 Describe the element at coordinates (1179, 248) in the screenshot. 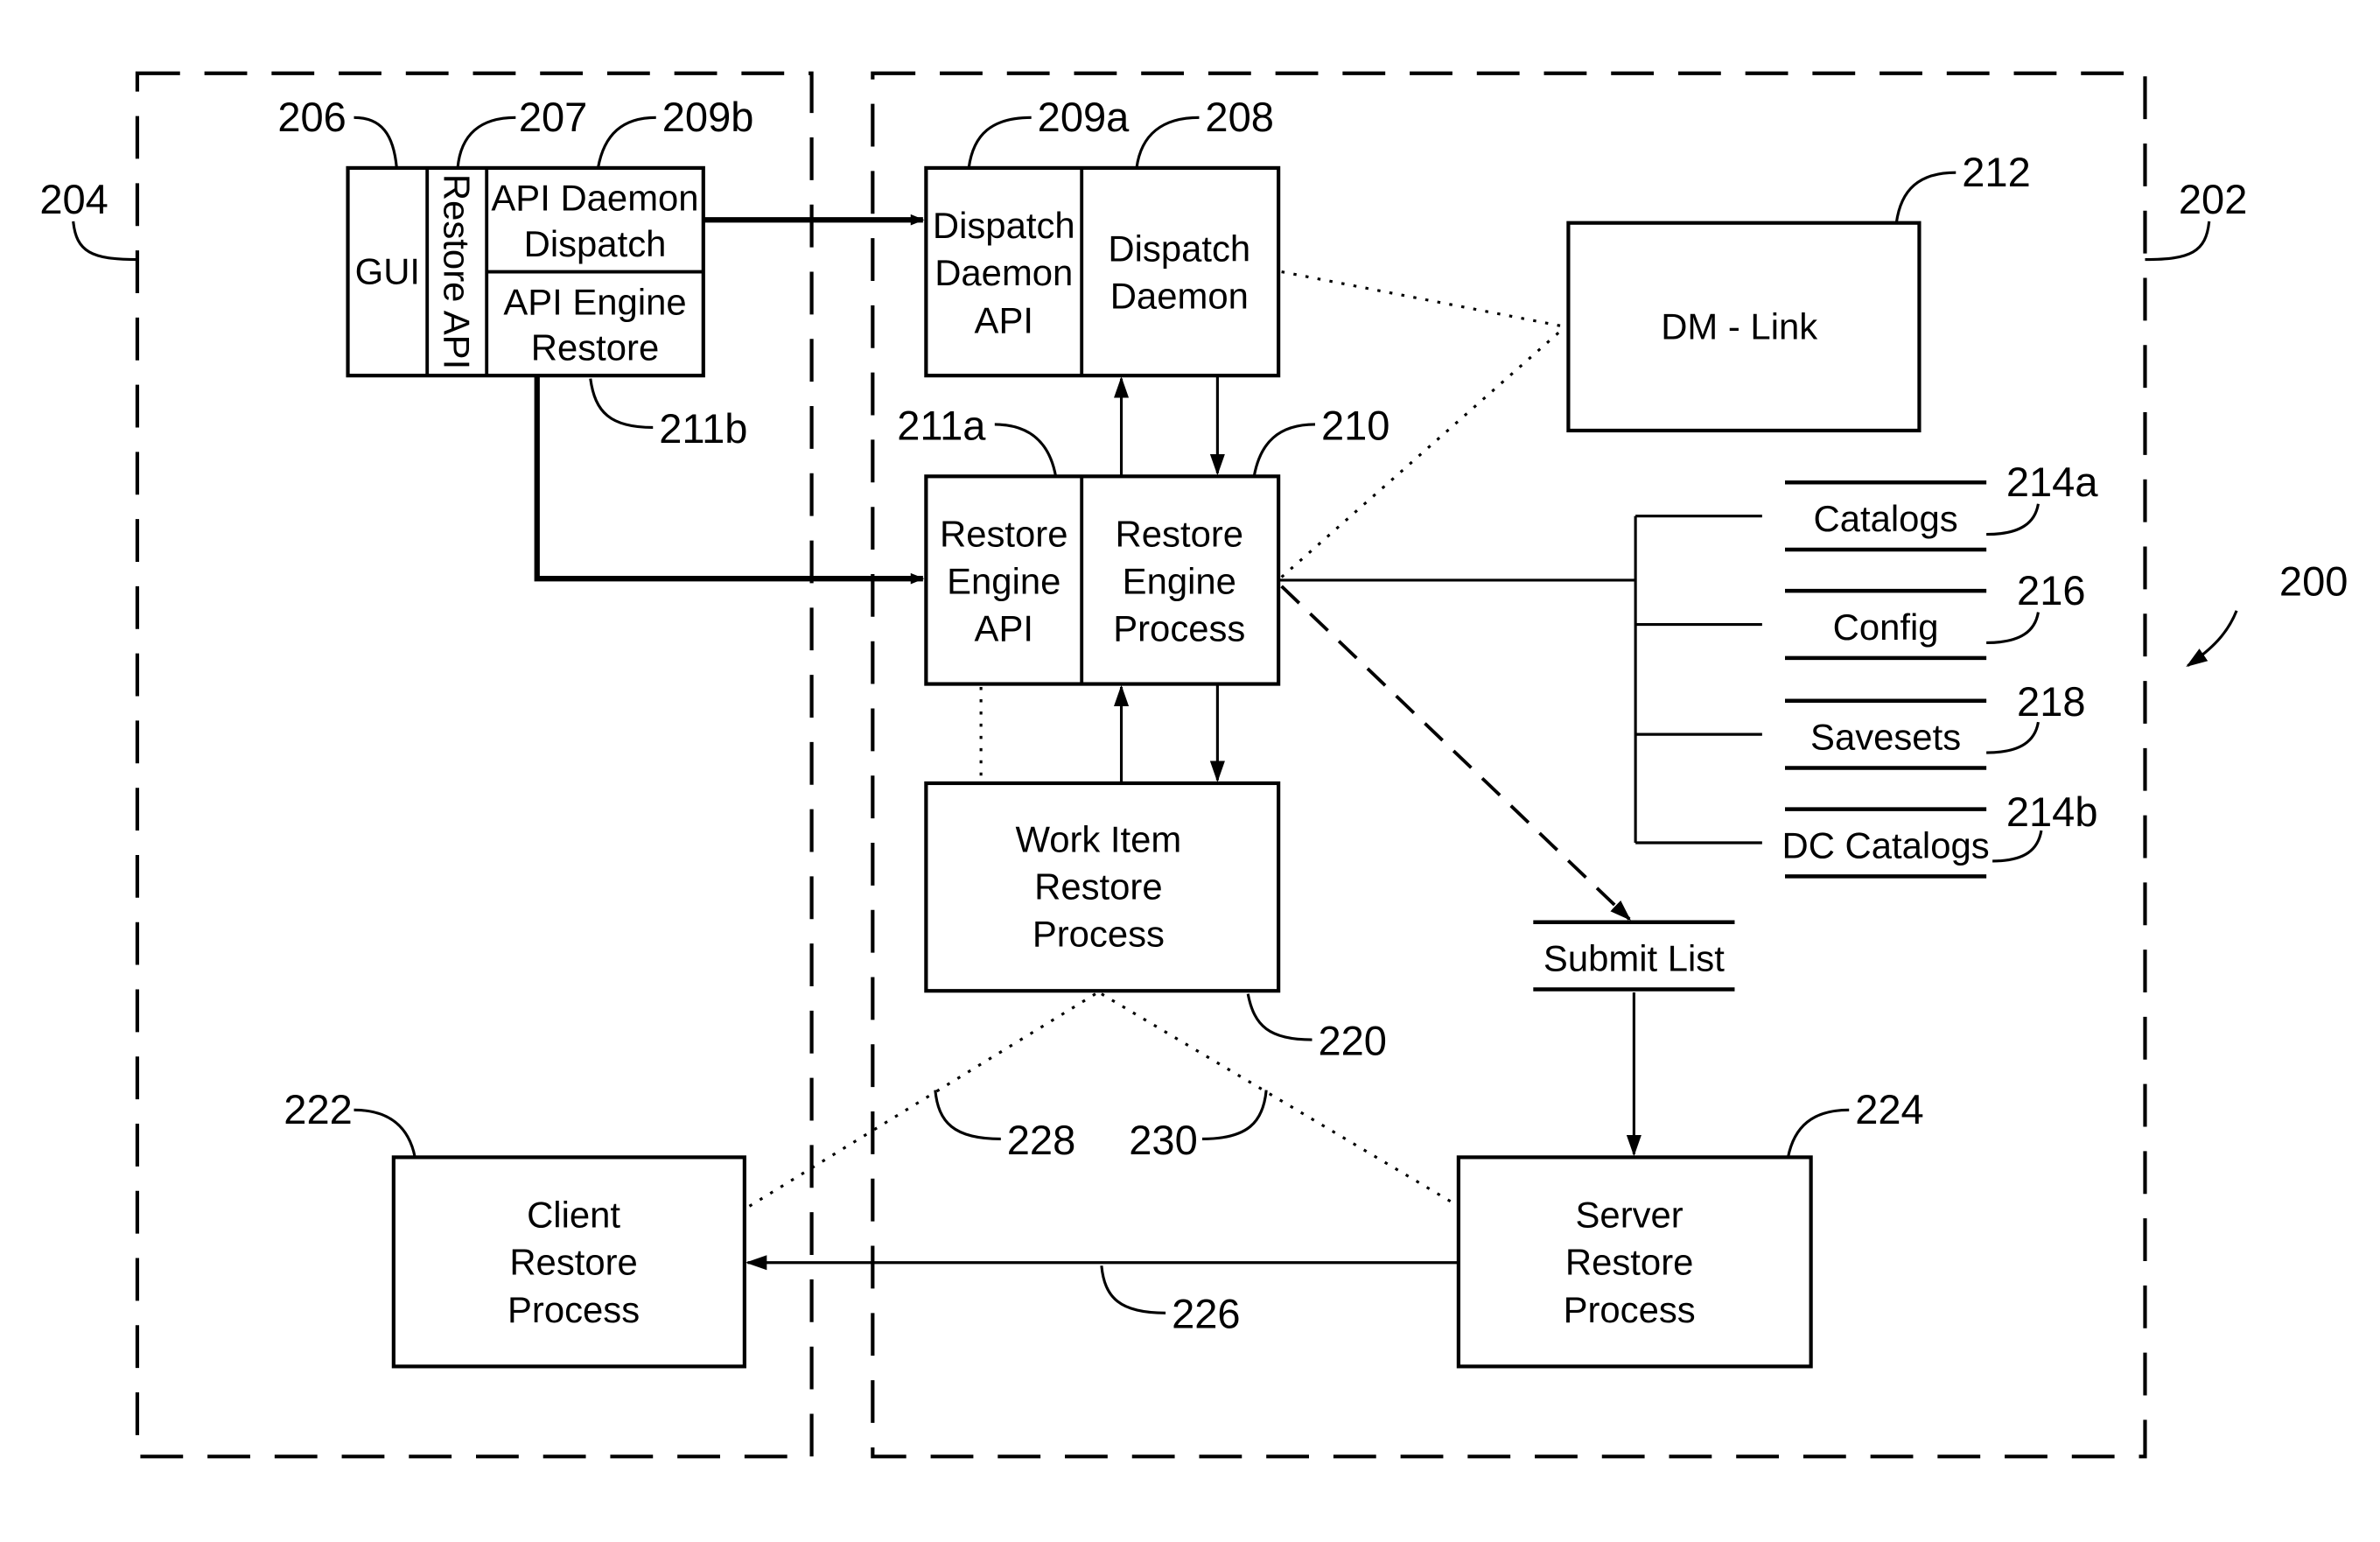

I see `dispatch-daemon-line1: Dispatch` at that location.